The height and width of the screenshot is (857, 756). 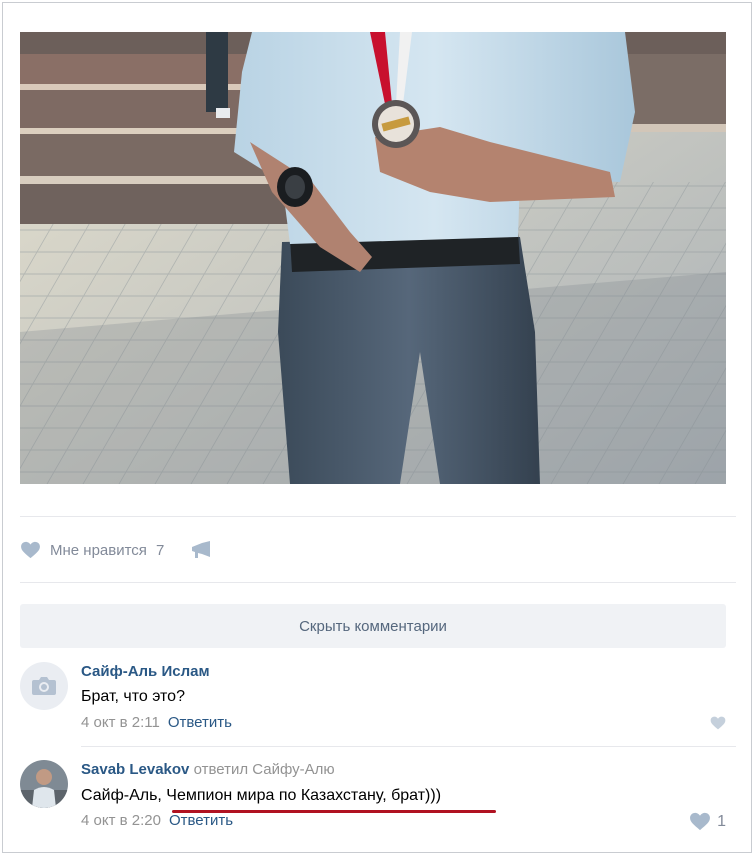 I want to click on like-label: Мне нравится, so click(x=98, y=550).